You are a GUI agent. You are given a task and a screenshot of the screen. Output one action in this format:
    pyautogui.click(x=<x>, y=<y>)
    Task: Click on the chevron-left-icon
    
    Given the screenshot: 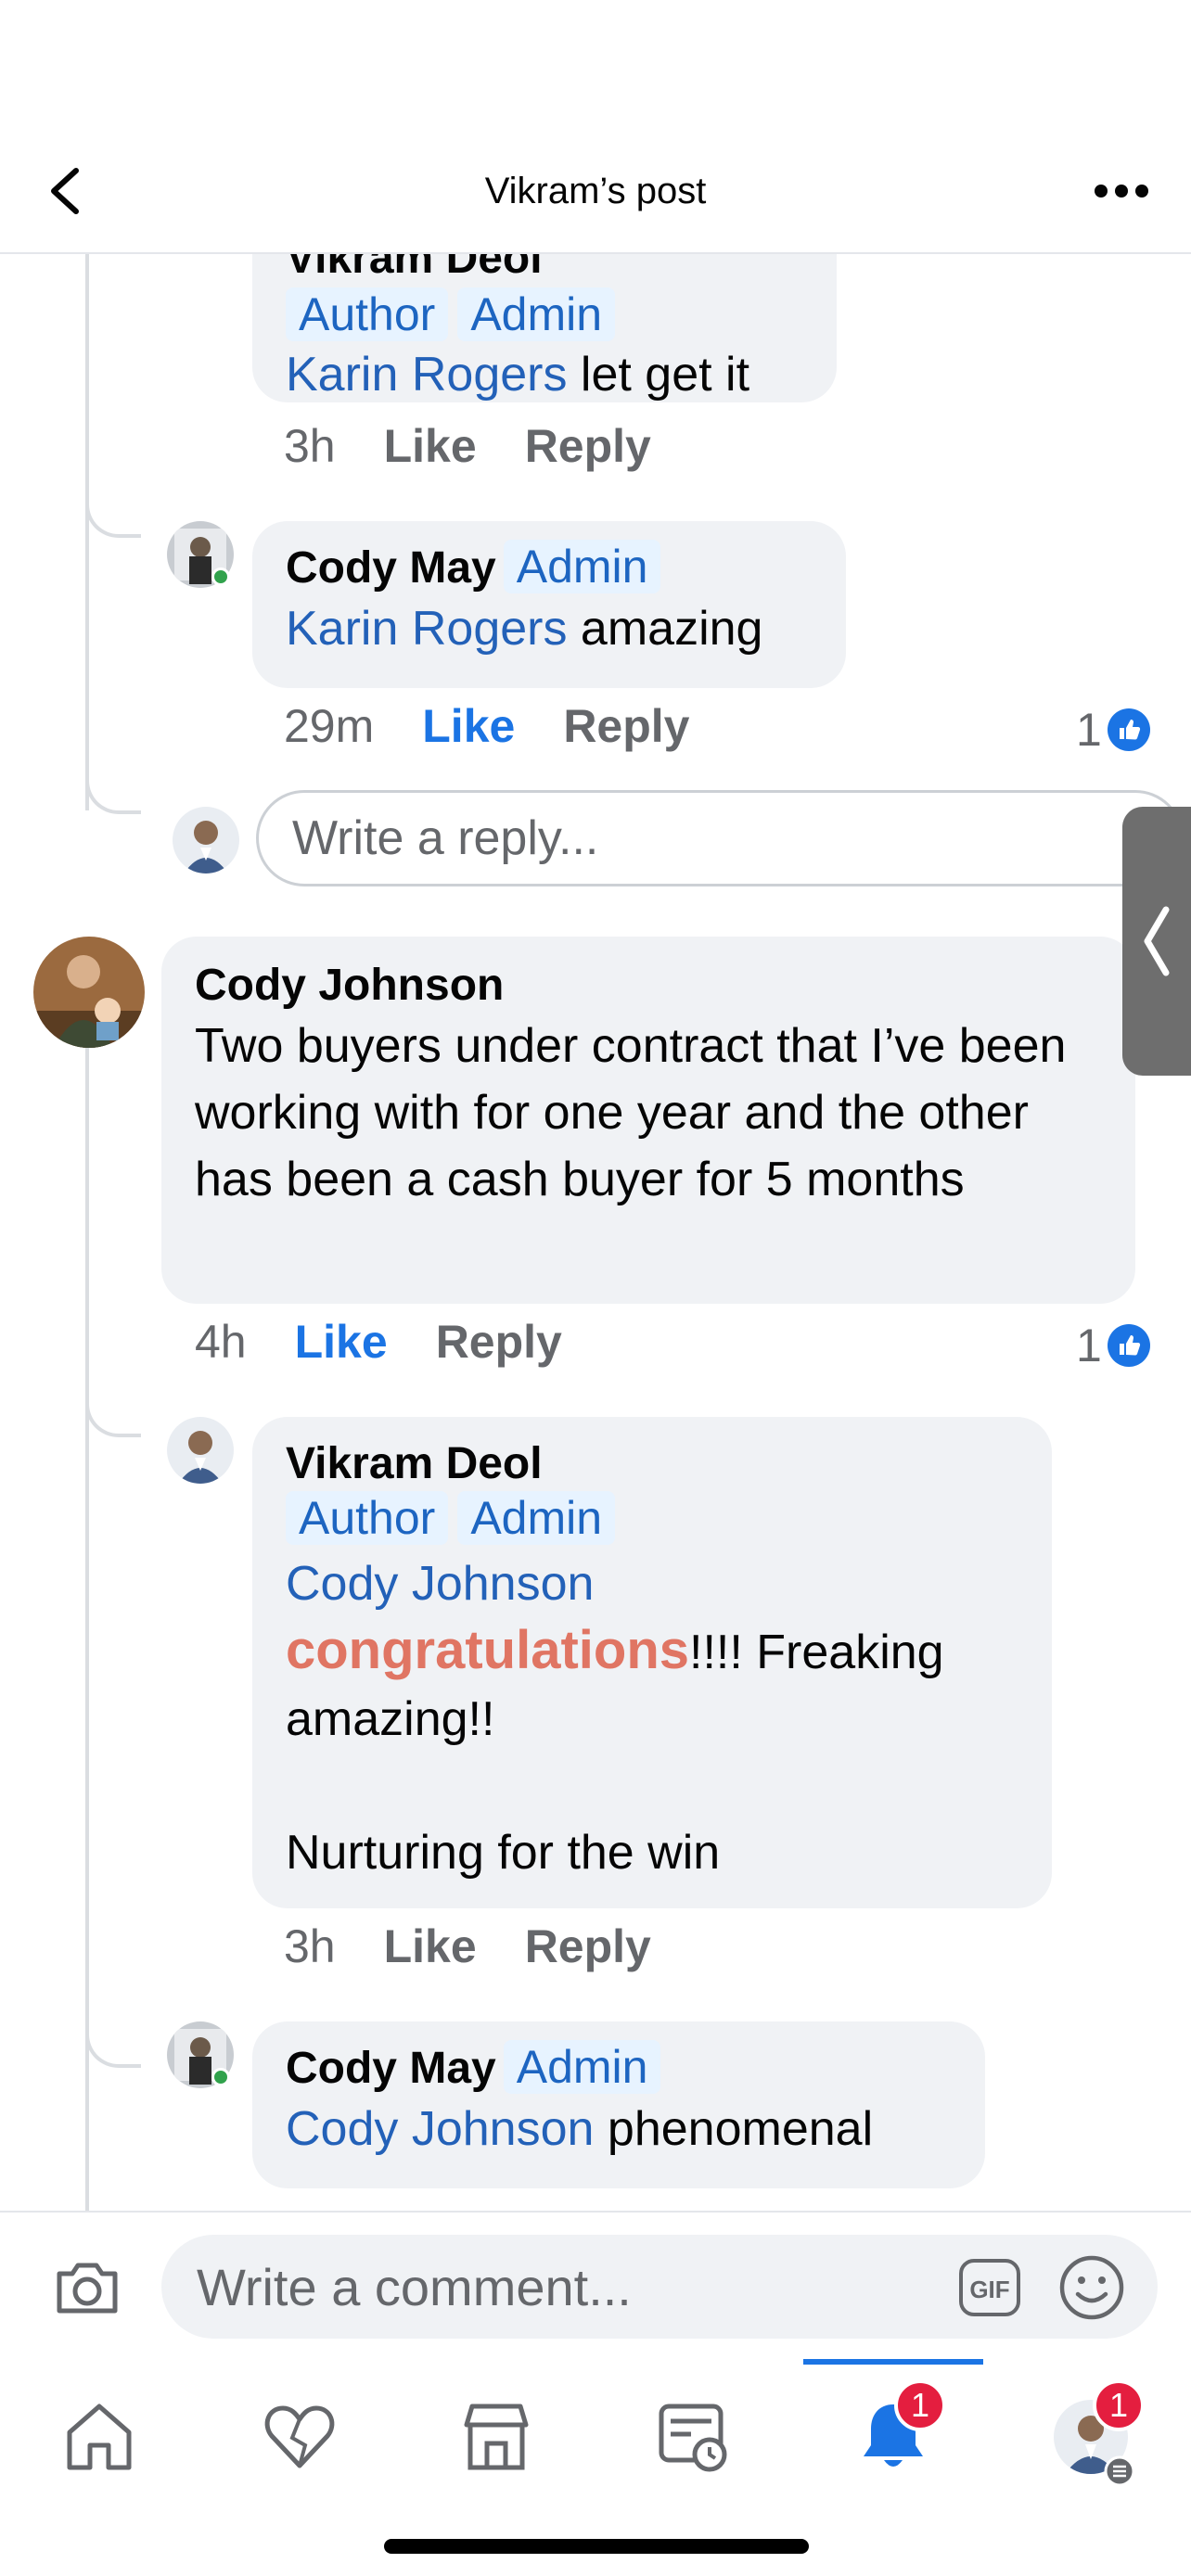 What is the action you would take?
    pyautogui.click(x=1157, y=941)
    